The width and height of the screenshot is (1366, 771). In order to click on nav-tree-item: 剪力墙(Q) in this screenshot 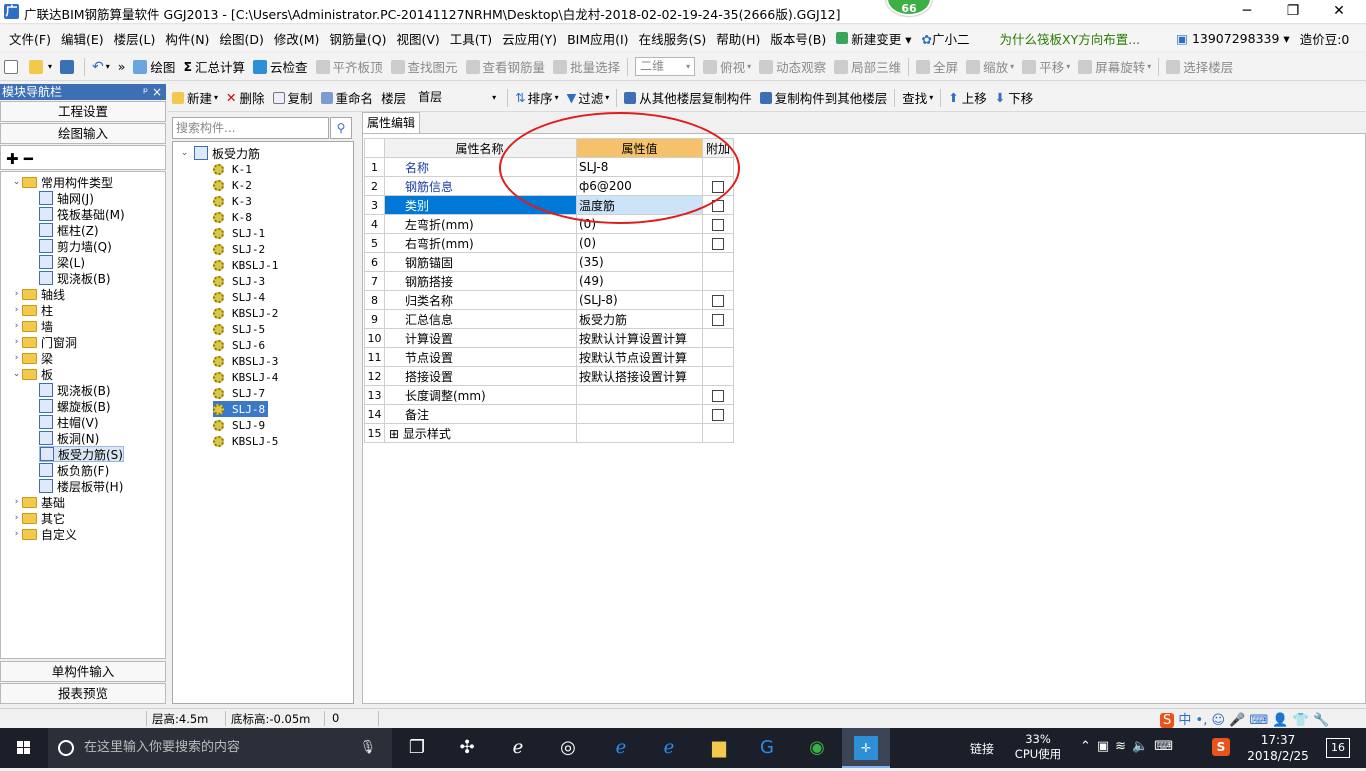, I will do `click(75, 246)`.